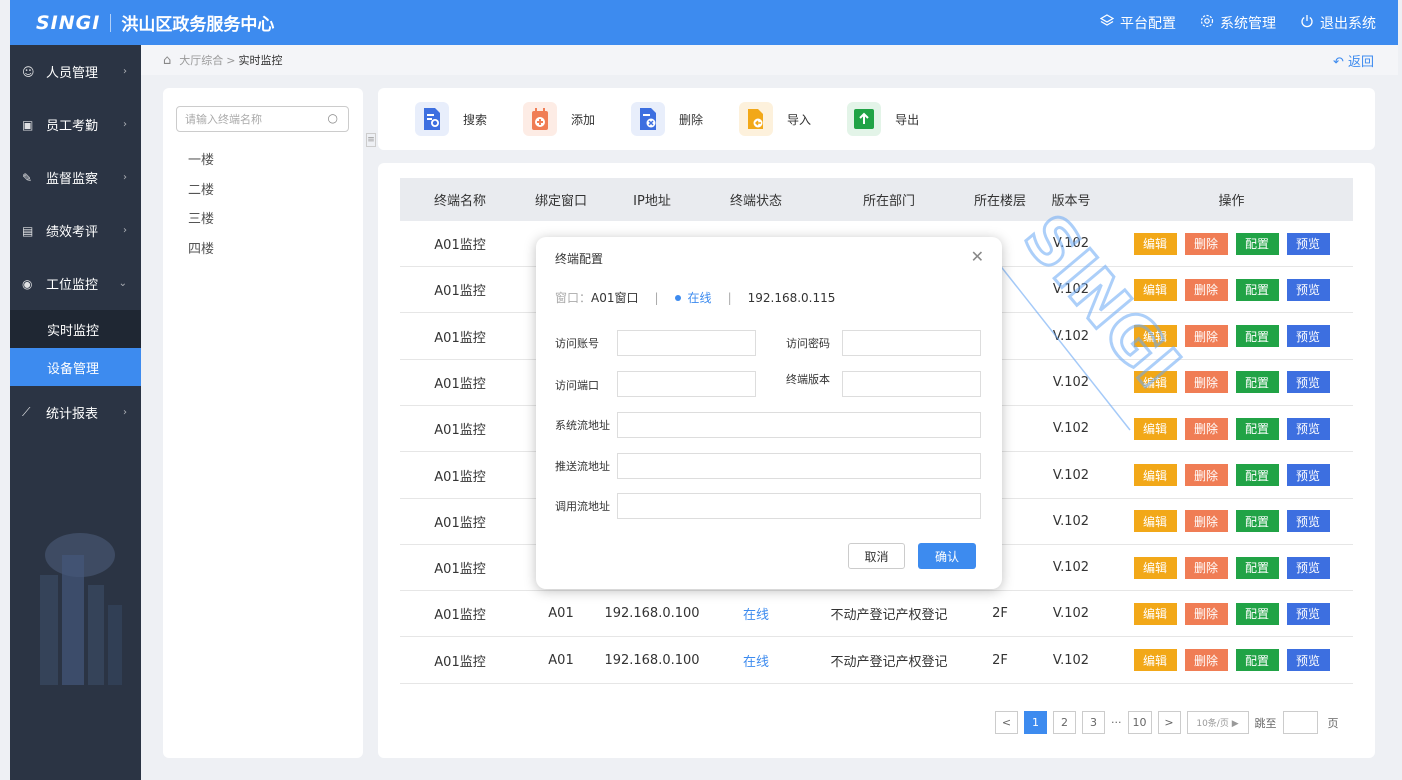 Image resolution: width=1402 pixels, height=780 pixels. What do you see at coordinates (911, 384) in the screenshot?
I see `version-input` at bounding box center [911, 384].